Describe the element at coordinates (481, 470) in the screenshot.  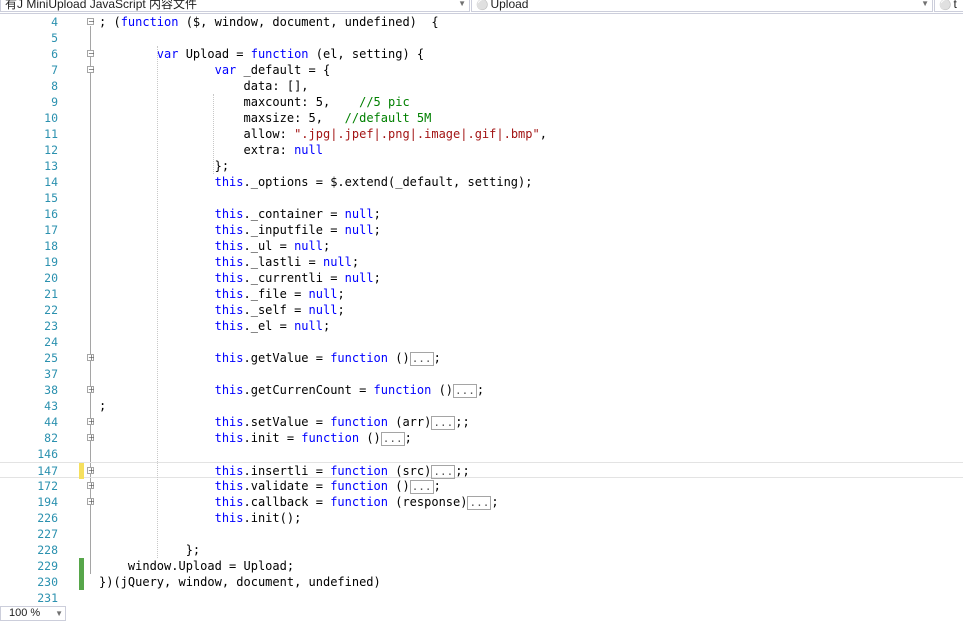
I see `code-line: 147 + this.insertli = function (src)...;;` at that location.